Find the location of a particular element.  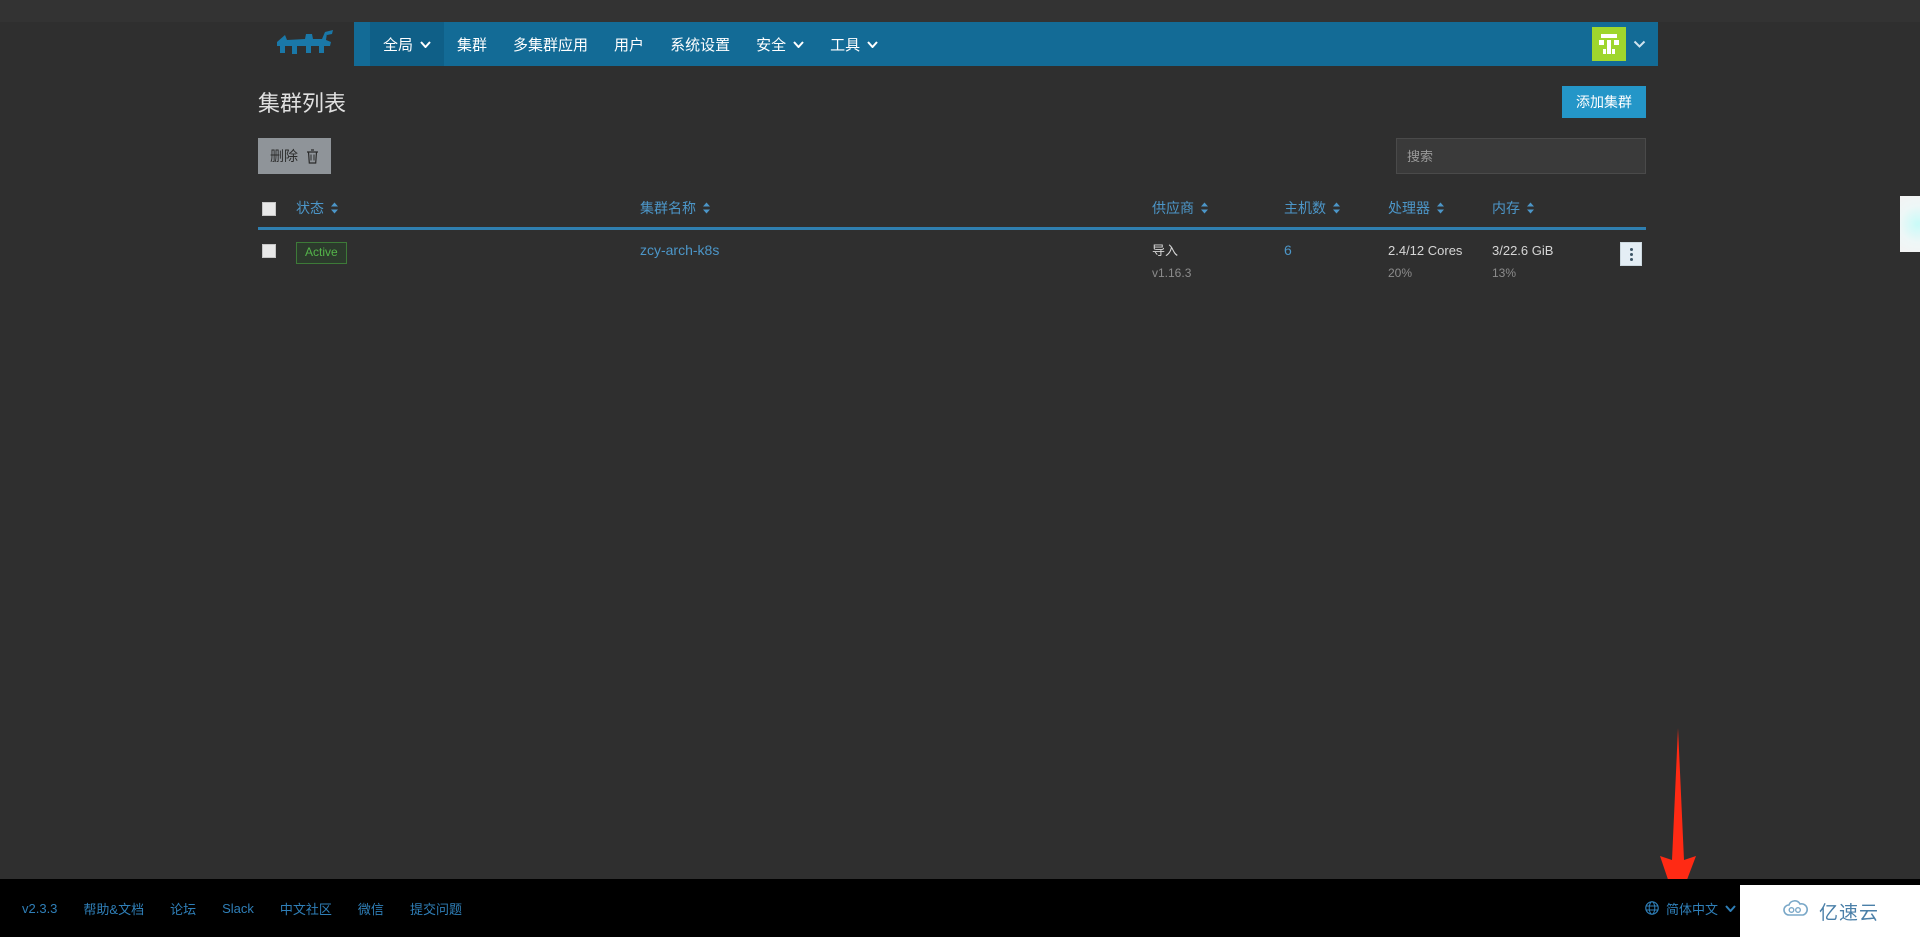

column-actions is located at coordinates (1623, 210).